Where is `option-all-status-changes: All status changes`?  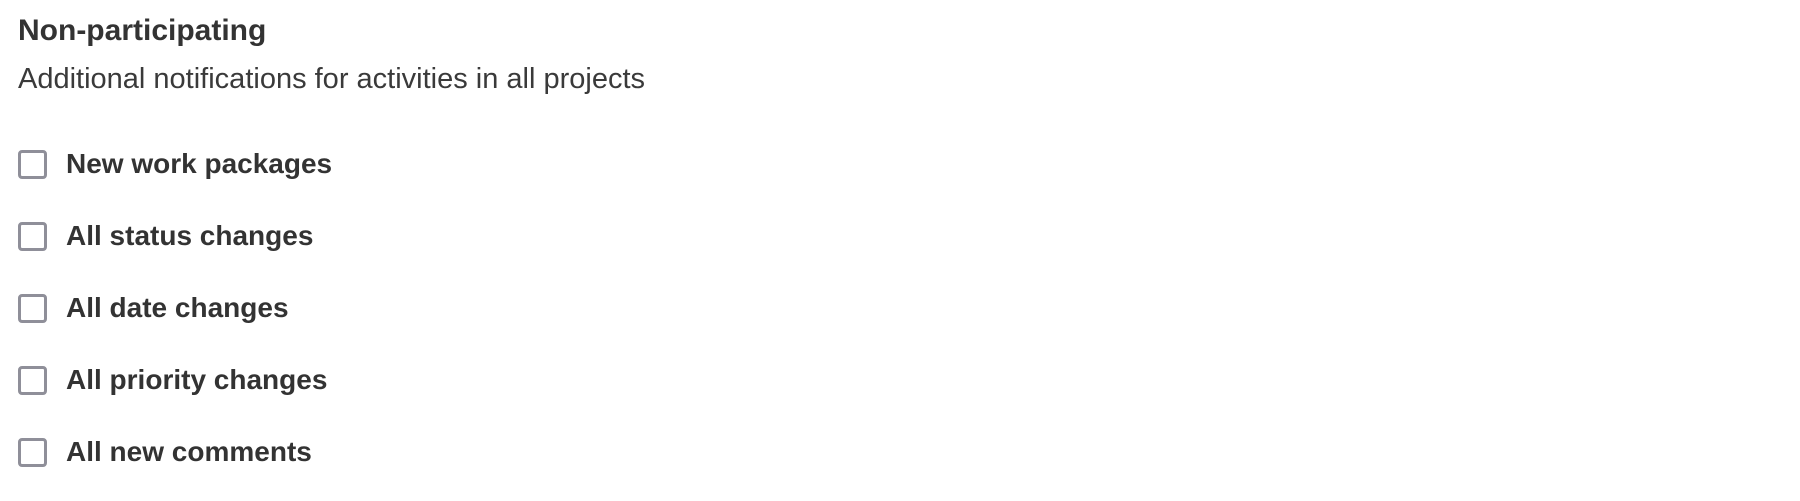
option-all-status-changes: All status changes is located at coordinates (175, 236).